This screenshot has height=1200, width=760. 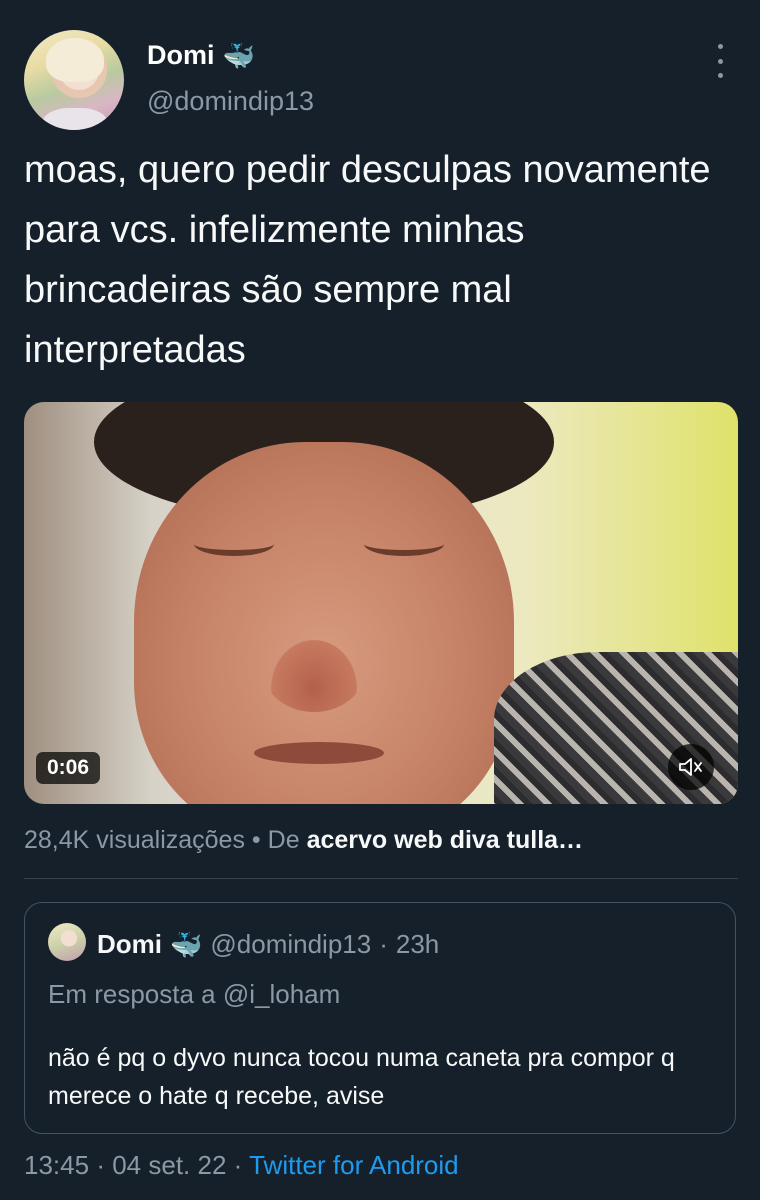 What do you see at coordinates (186, 944) in the screenshot?
I see `quote-whale-emoji-icon: 🐳` at bounding box center [186, 944].